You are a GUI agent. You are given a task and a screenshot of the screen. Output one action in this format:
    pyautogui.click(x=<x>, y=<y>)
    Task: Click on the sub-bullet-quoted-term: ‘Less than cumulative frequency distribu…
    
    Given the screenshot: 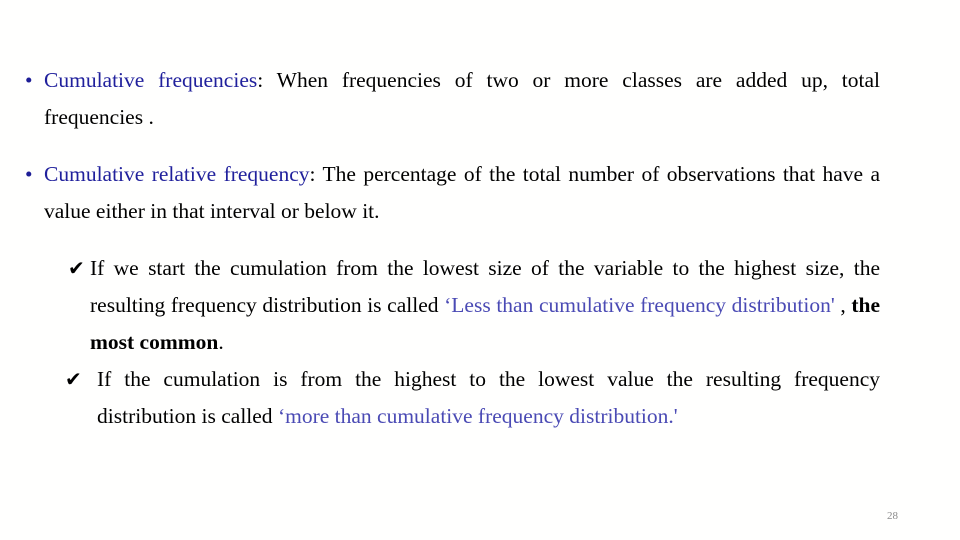 What is the action you would take?
    pyautogui.click(x=639, y=305)
    